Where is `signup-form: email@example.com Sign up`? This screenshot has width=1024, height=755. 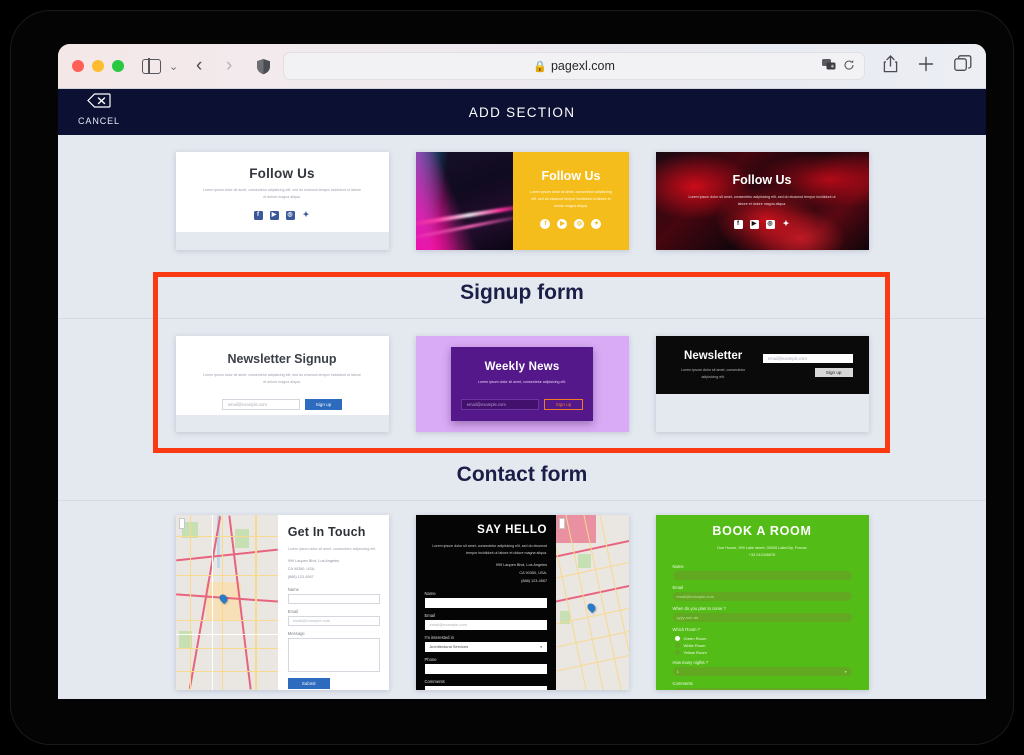 signup-form: email@example.com Sign up is located at coordinates (807, 365).